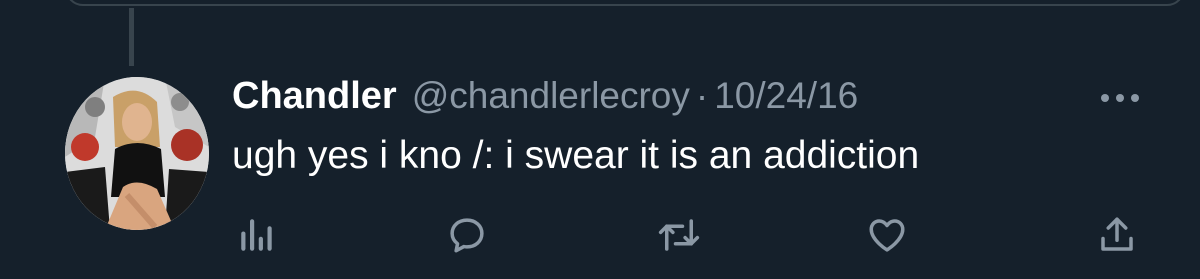  What do you see at coordinates (551, 96) in the screenshot?
I see `user-handle: @chandlerlecroy` at bounding box center [551, 96].